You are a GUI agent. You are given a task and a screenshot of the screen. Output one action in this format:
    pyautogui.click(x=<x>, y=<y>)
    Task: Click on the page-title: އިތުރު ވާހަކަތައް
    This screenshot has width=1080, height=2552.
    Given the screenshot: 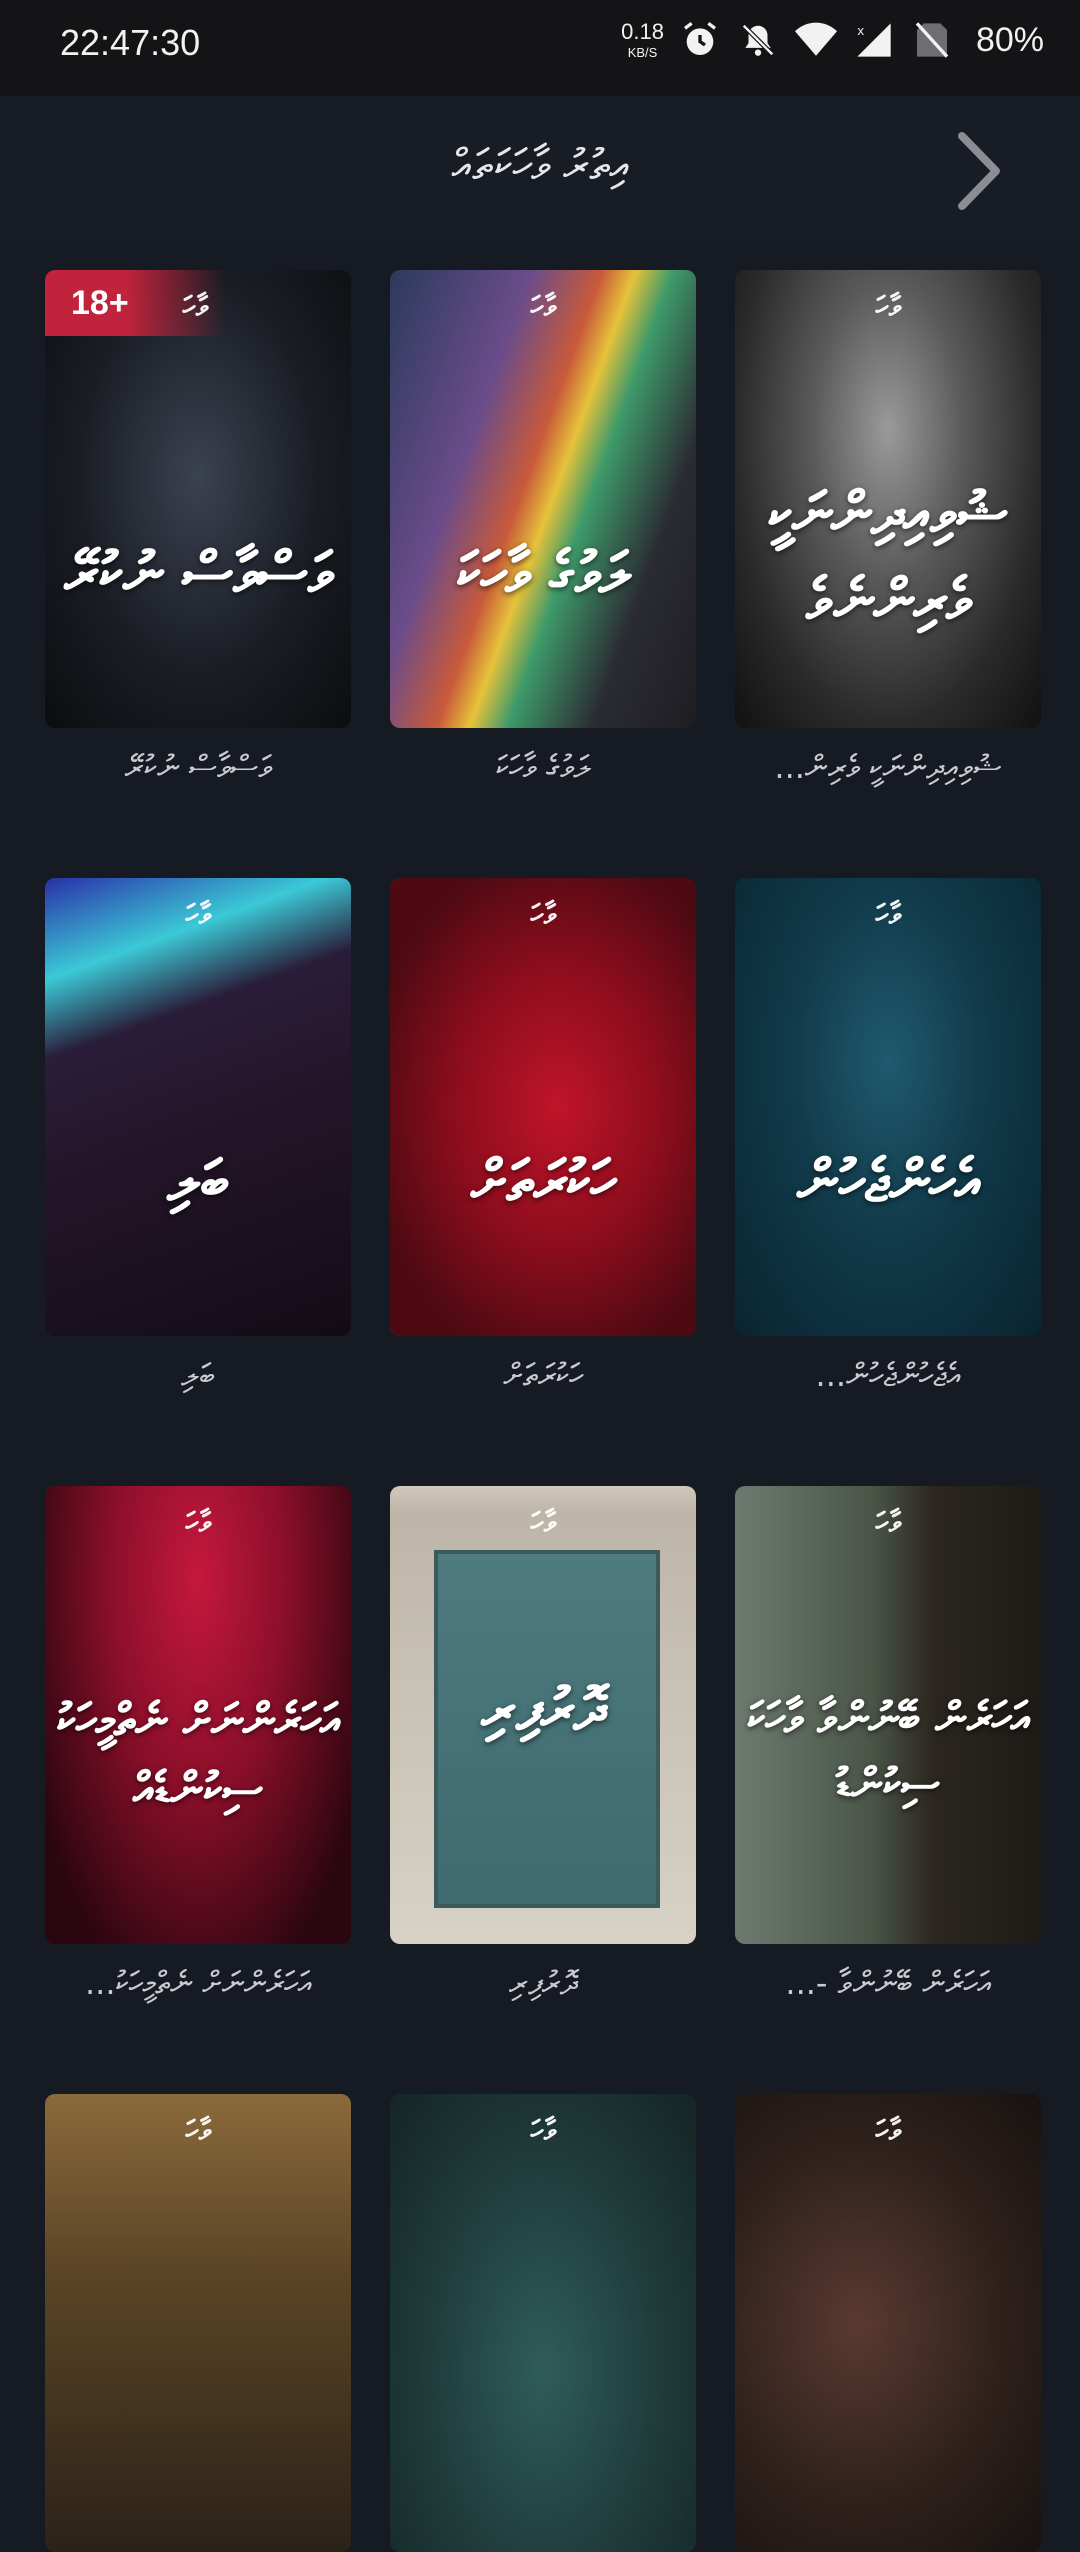 What is the action you would take?
    pyautogui.click(x=540, y=165)
    